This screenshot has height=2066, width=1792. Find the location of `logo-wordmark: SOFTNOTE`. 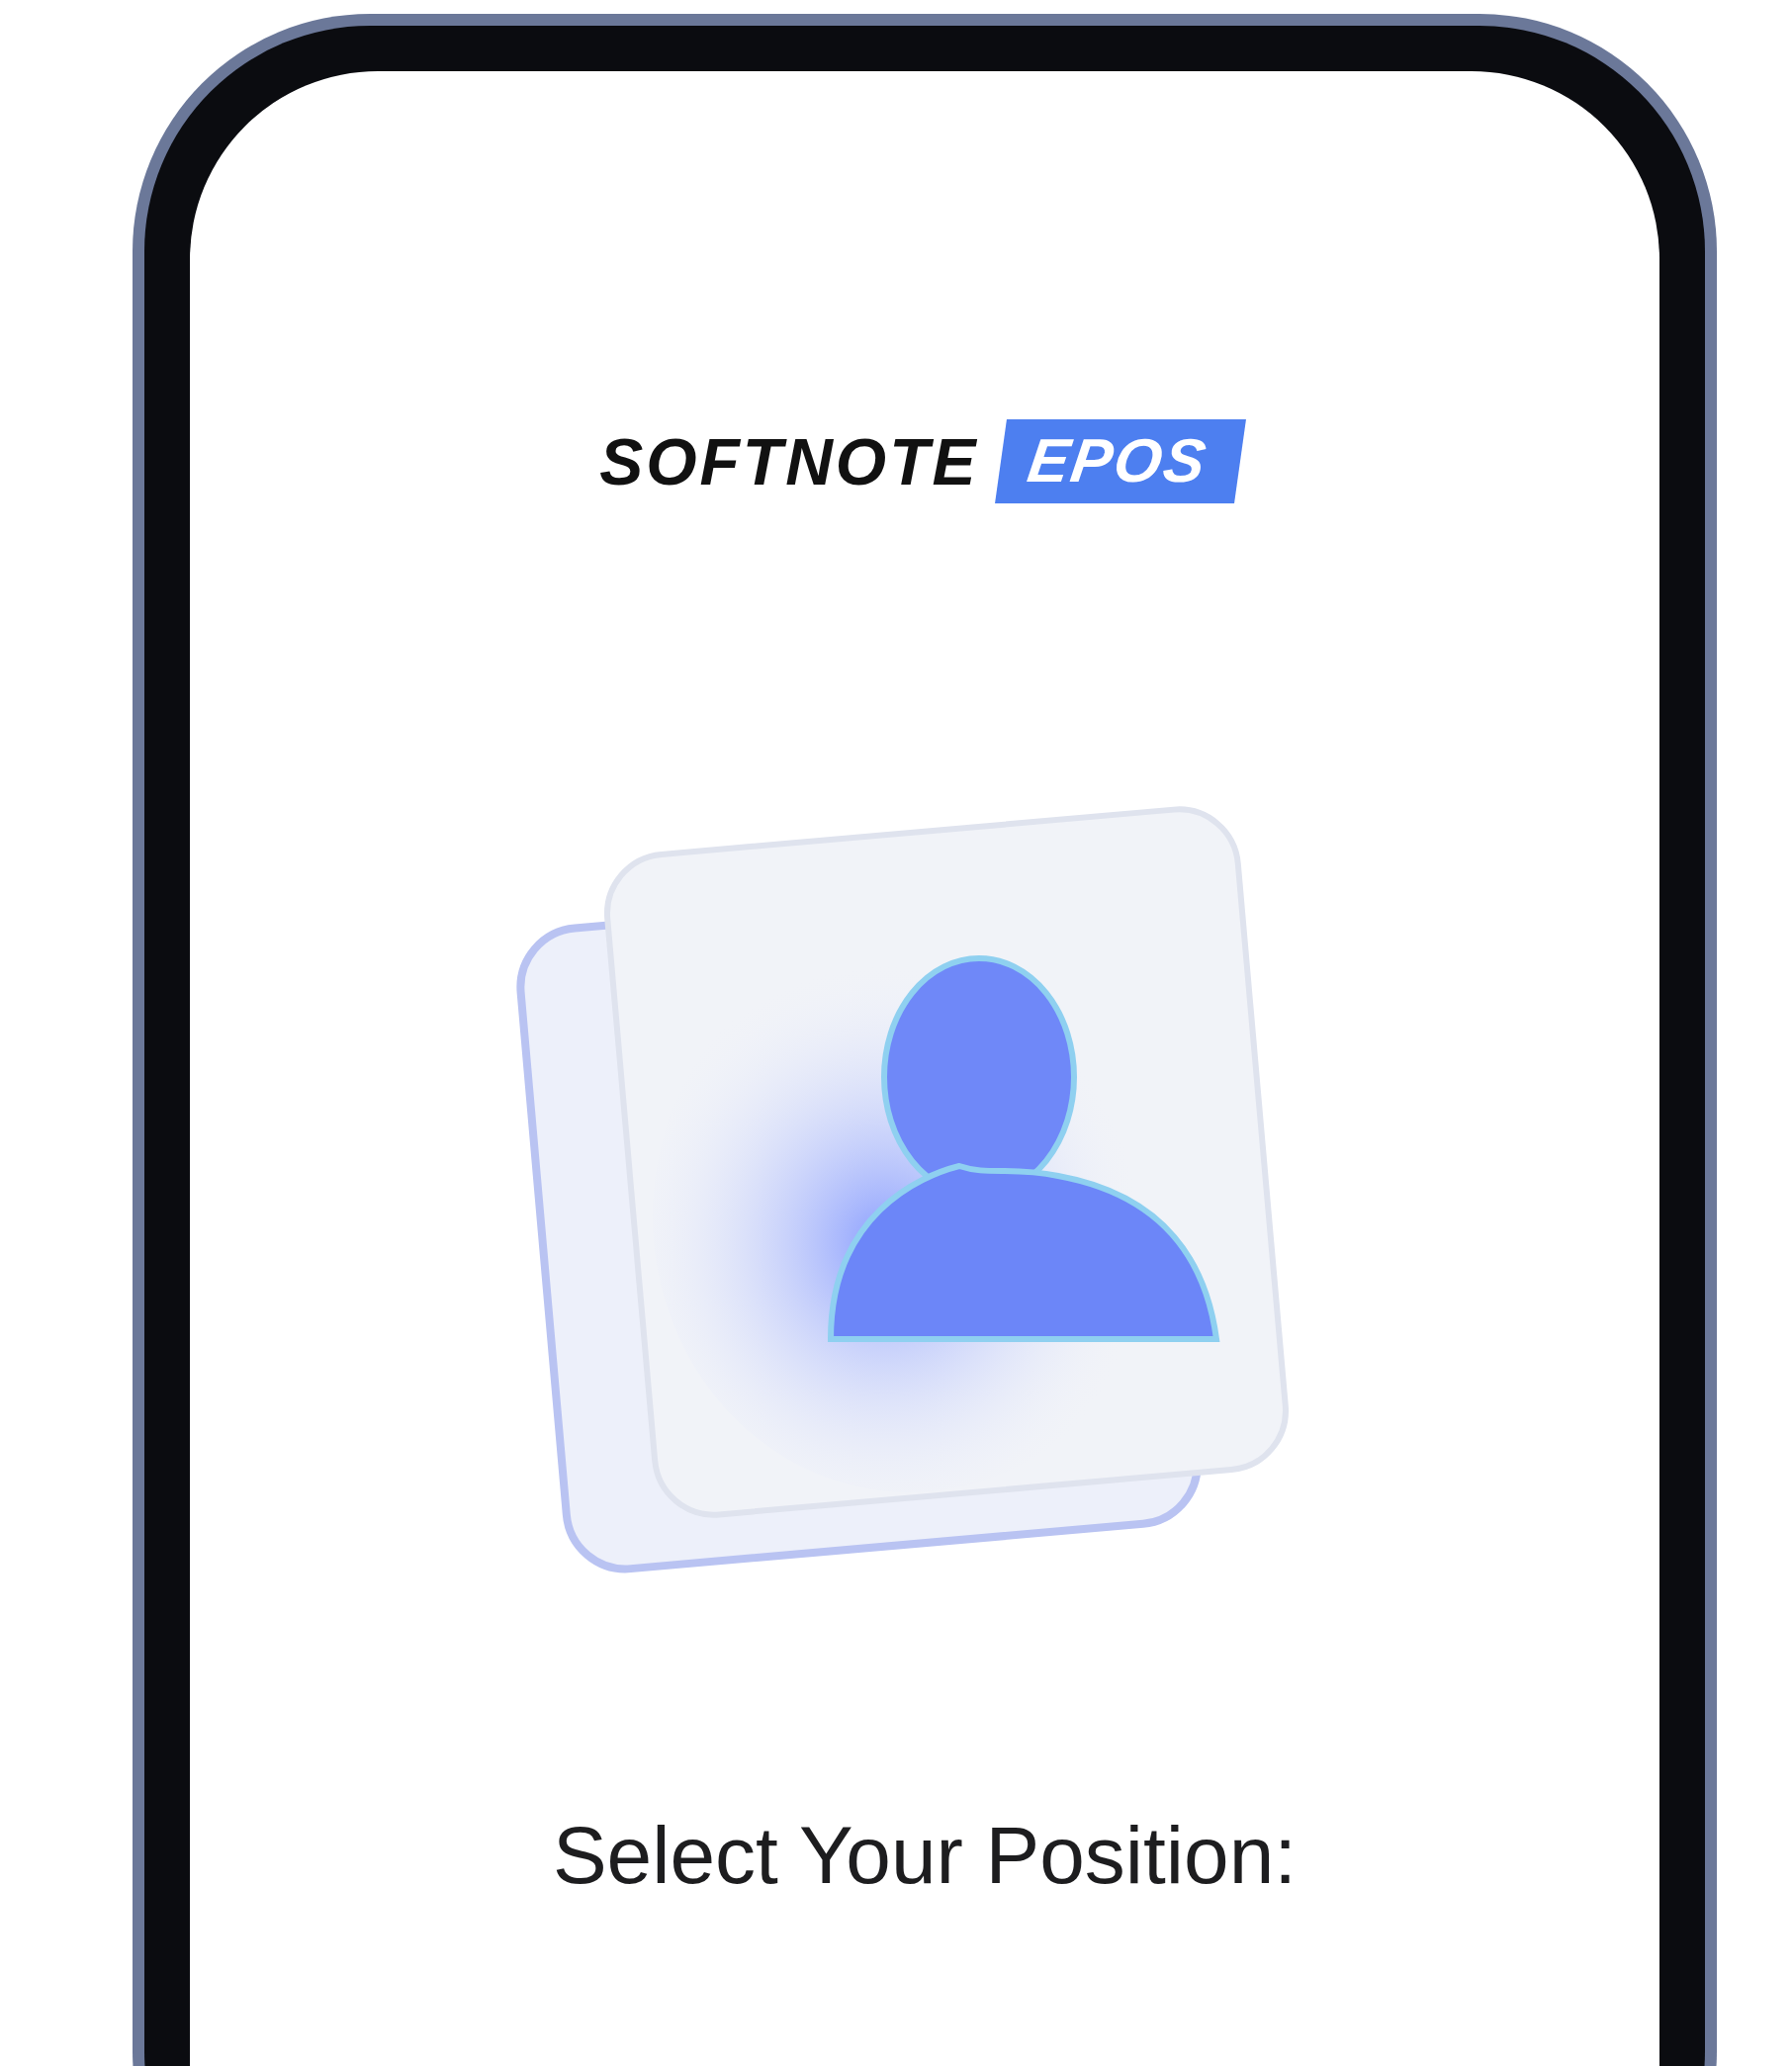

logo-wordmark: SOFTNOTE is located at coordinates (789, 461).